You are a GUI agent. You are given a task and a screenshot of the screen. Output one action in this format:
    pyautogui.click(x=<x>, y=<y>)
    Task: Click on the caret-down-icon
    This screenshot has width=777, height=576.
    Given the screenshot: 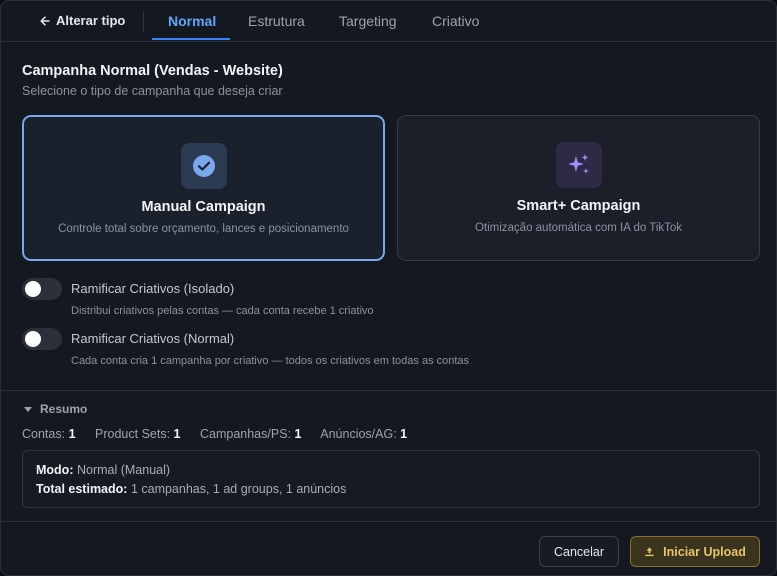 What is the action you would take?
    pyautogui.click(x=28, y=409)
    